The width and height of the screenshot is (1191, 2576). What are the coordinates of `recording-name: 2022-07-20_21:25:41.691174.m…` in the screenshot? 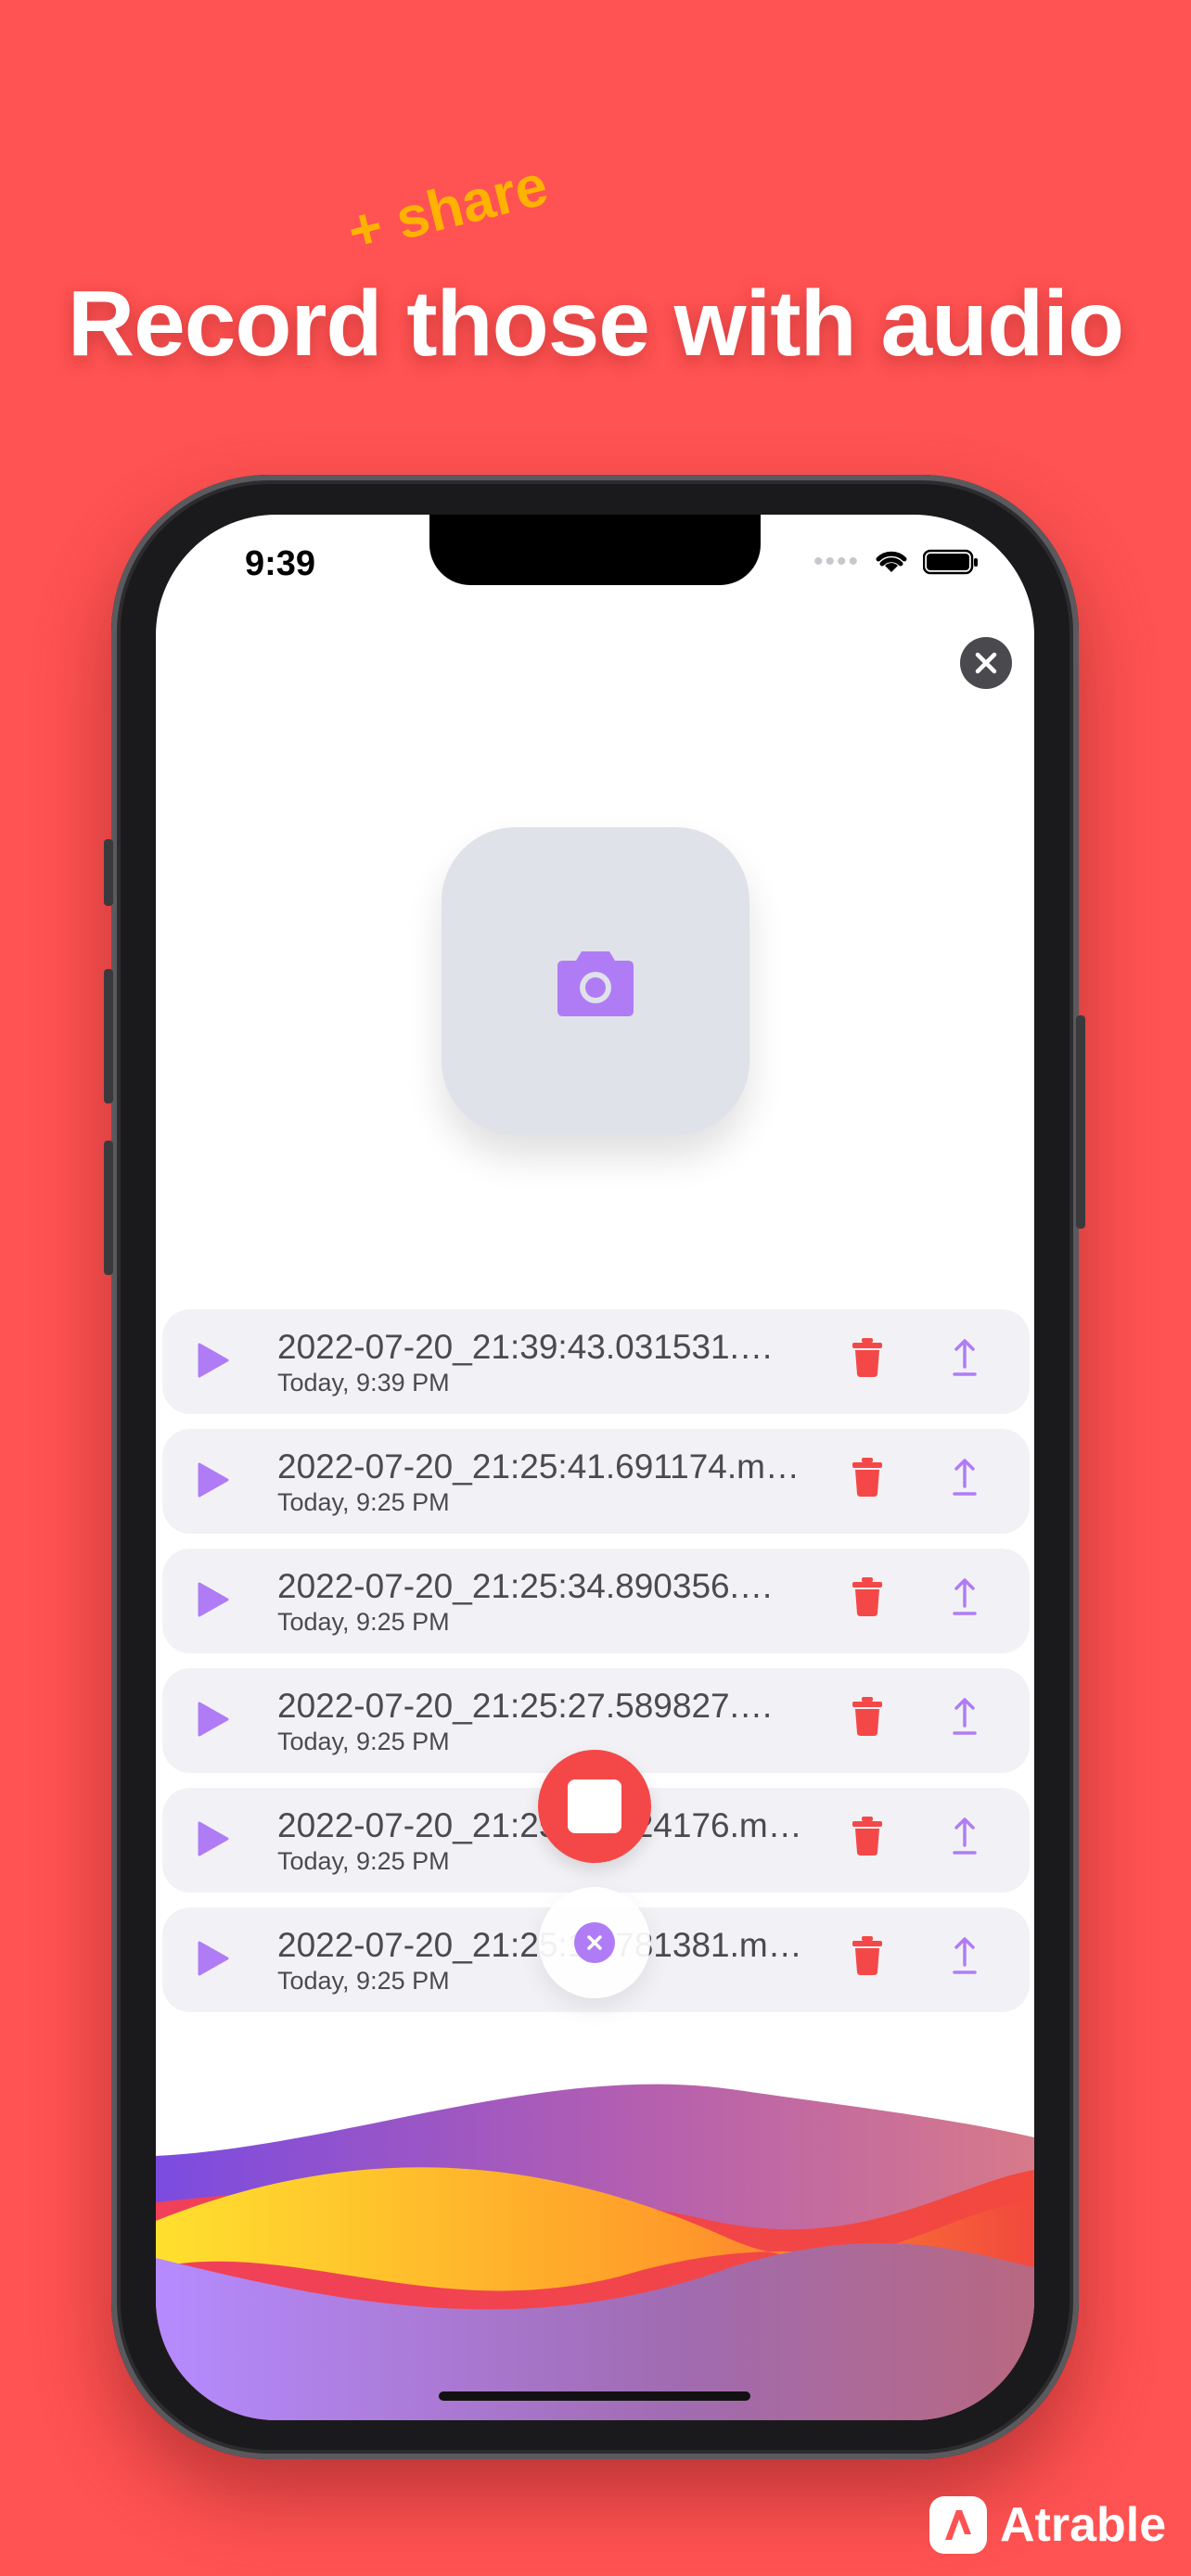 It's located at (538, 1466).